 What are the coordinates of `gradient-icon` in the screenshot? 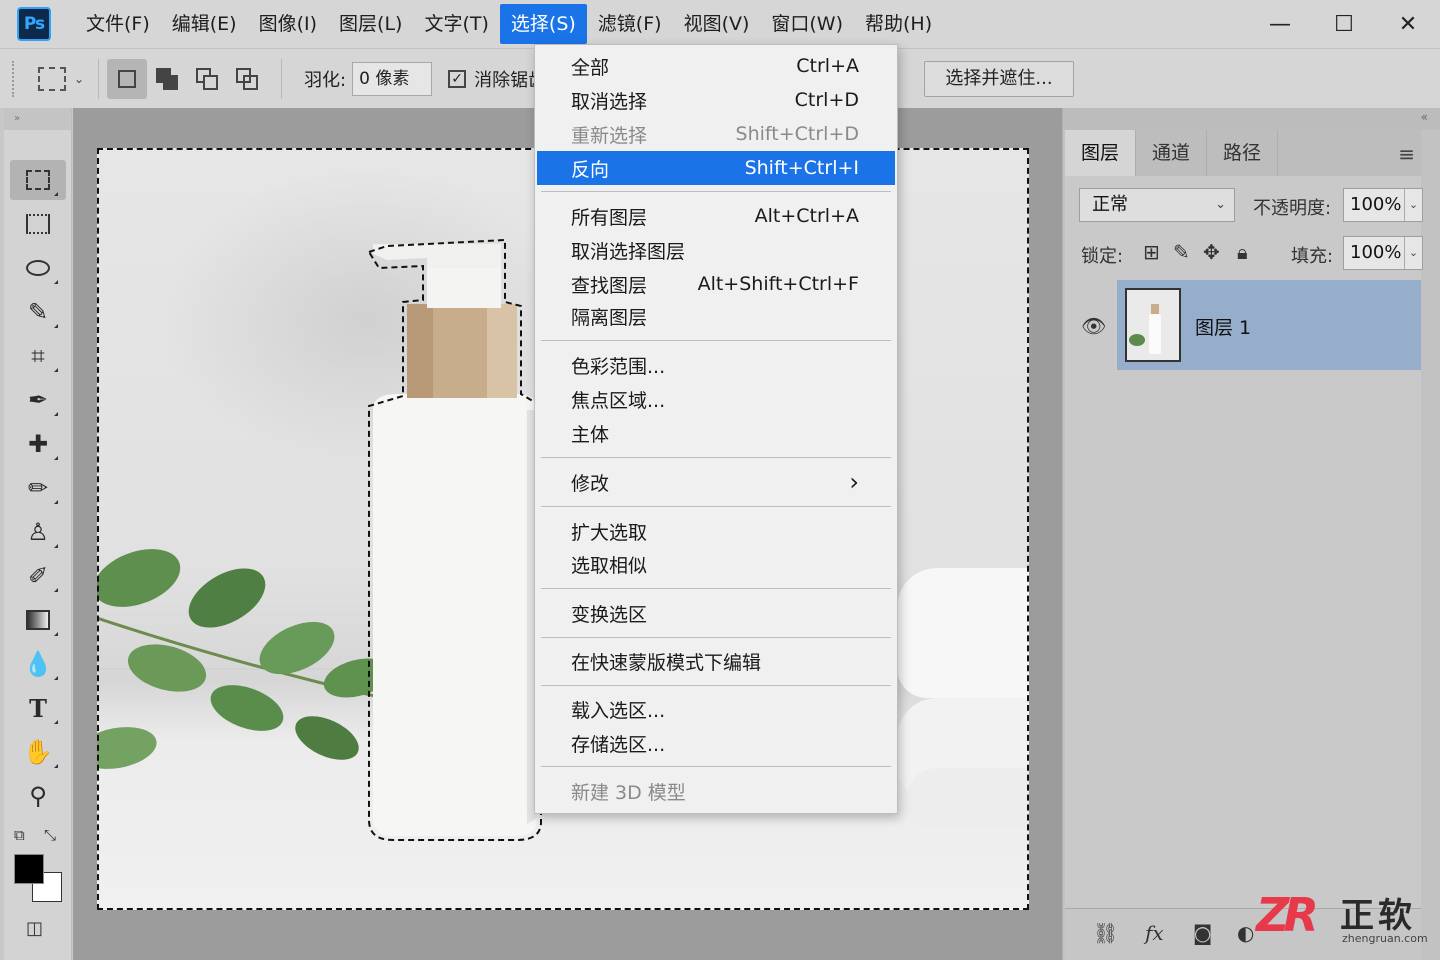 It's located at (38, 620).